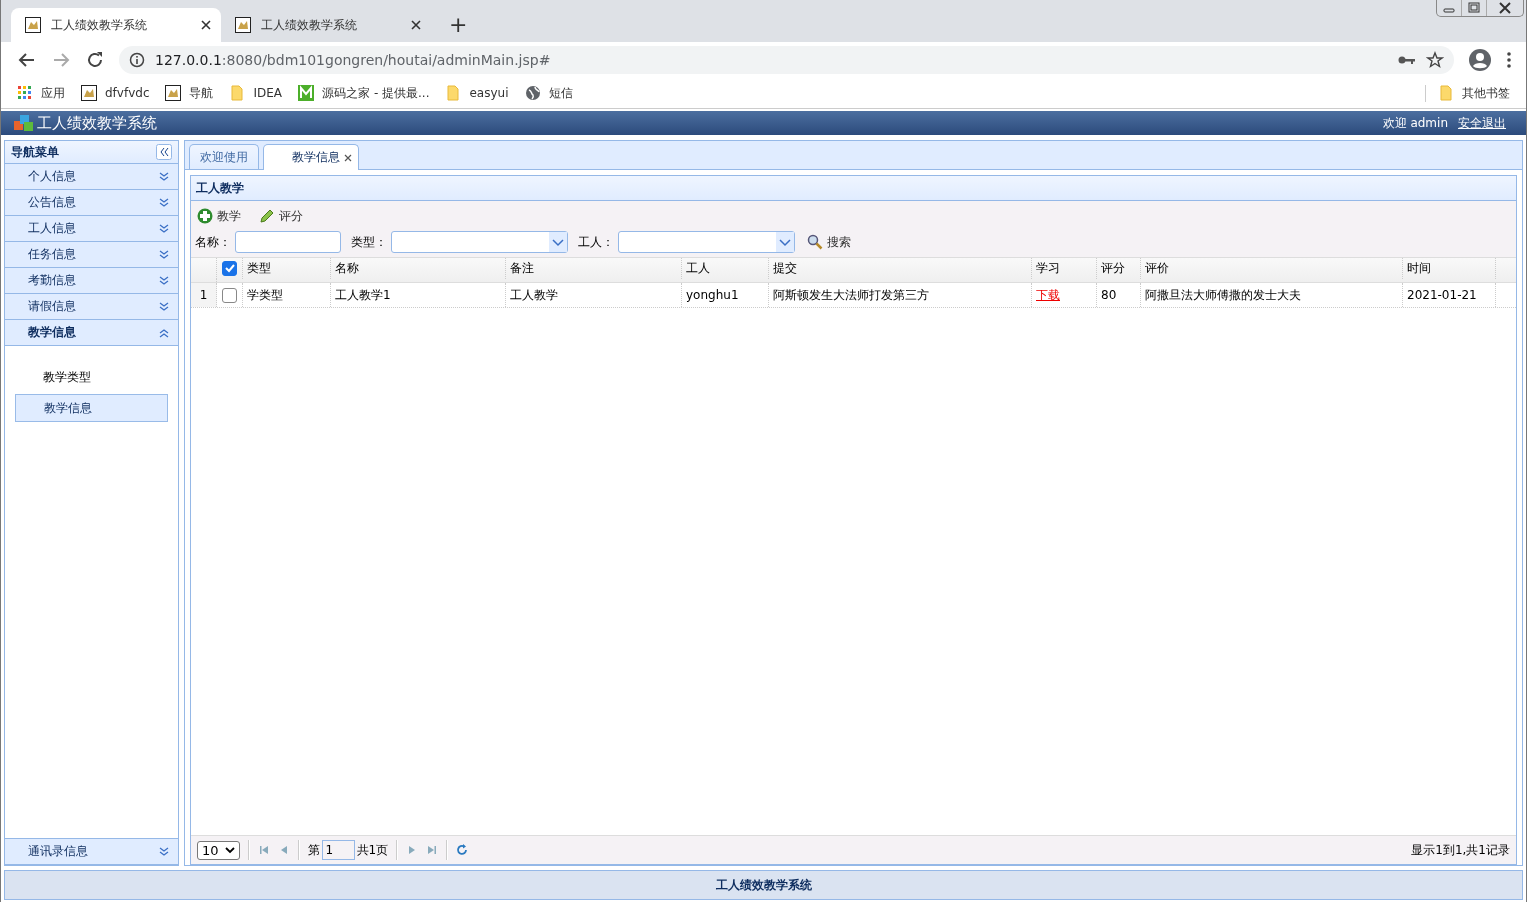  What do you see at coordinates (35, 152) in the screenshot?
I see `sidebar-title: 导航菜单` at bounding box center [35, 152].